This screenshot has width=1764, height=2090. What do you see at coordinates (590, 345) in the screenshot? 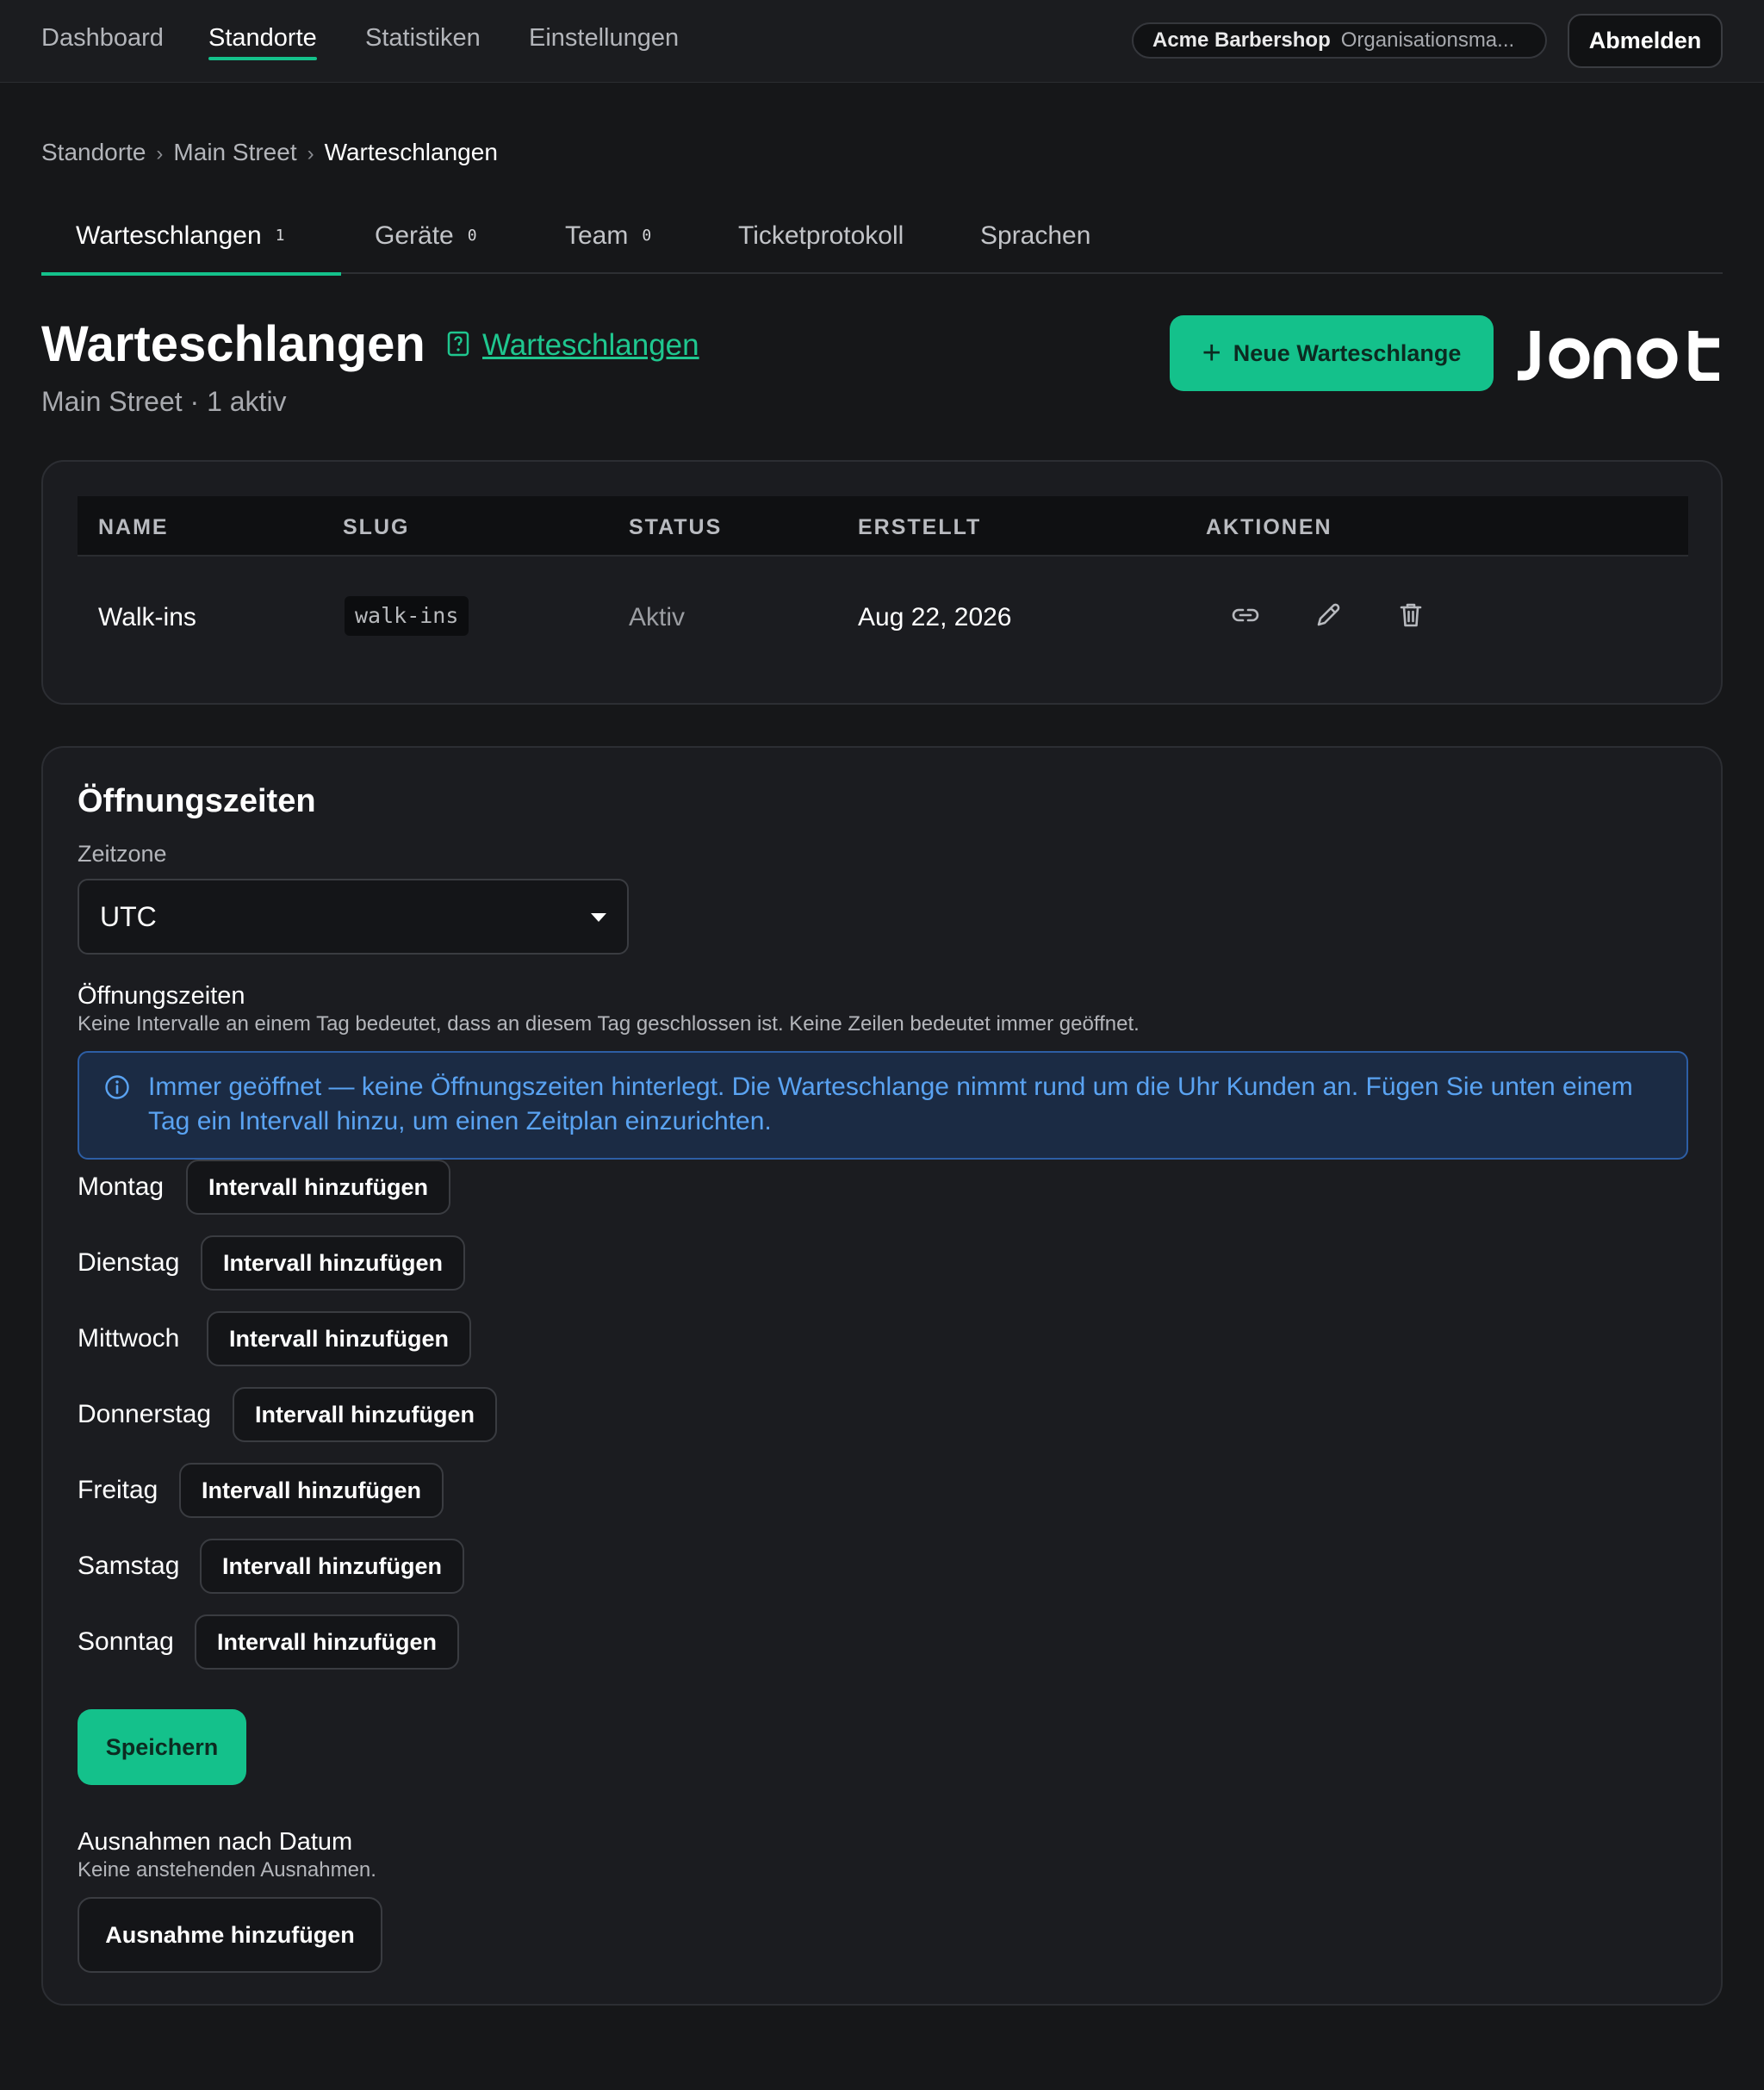
I see `help-link: Warteschlangen` at bounding box center [590, 345].